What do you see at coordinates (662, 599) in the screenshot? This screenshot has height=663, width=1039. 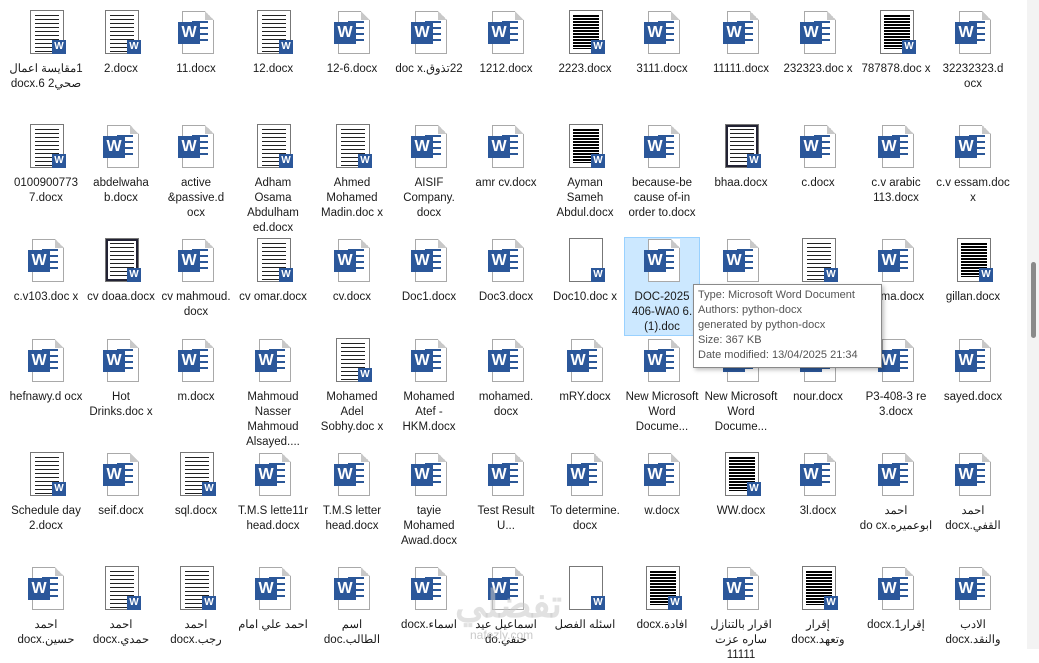 I see `file-item: W افادة.docx` at bounding box center [662, 599].